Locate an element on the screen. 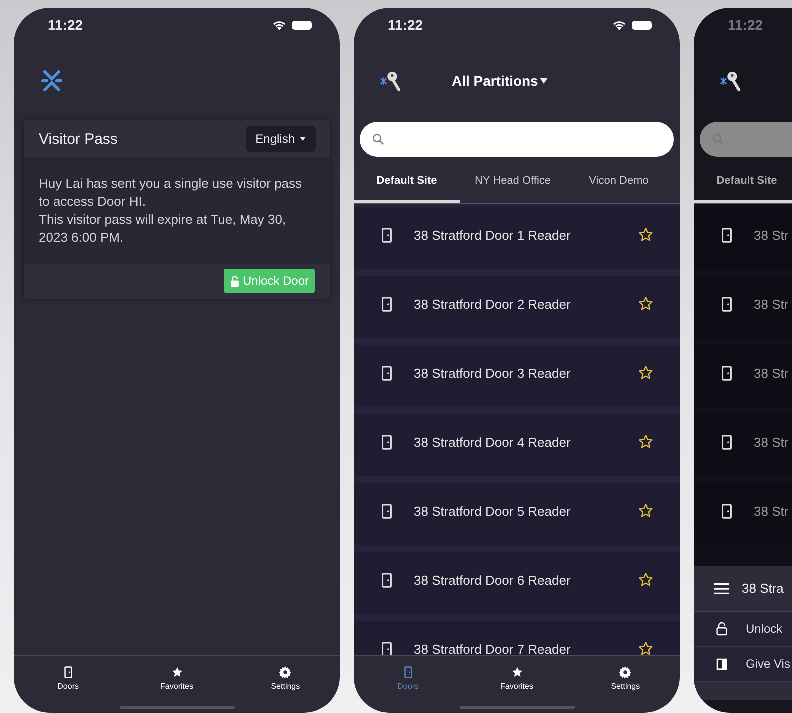  door-name: 38 Stratford Door 6 Reader is located at coordinates (493, 580).